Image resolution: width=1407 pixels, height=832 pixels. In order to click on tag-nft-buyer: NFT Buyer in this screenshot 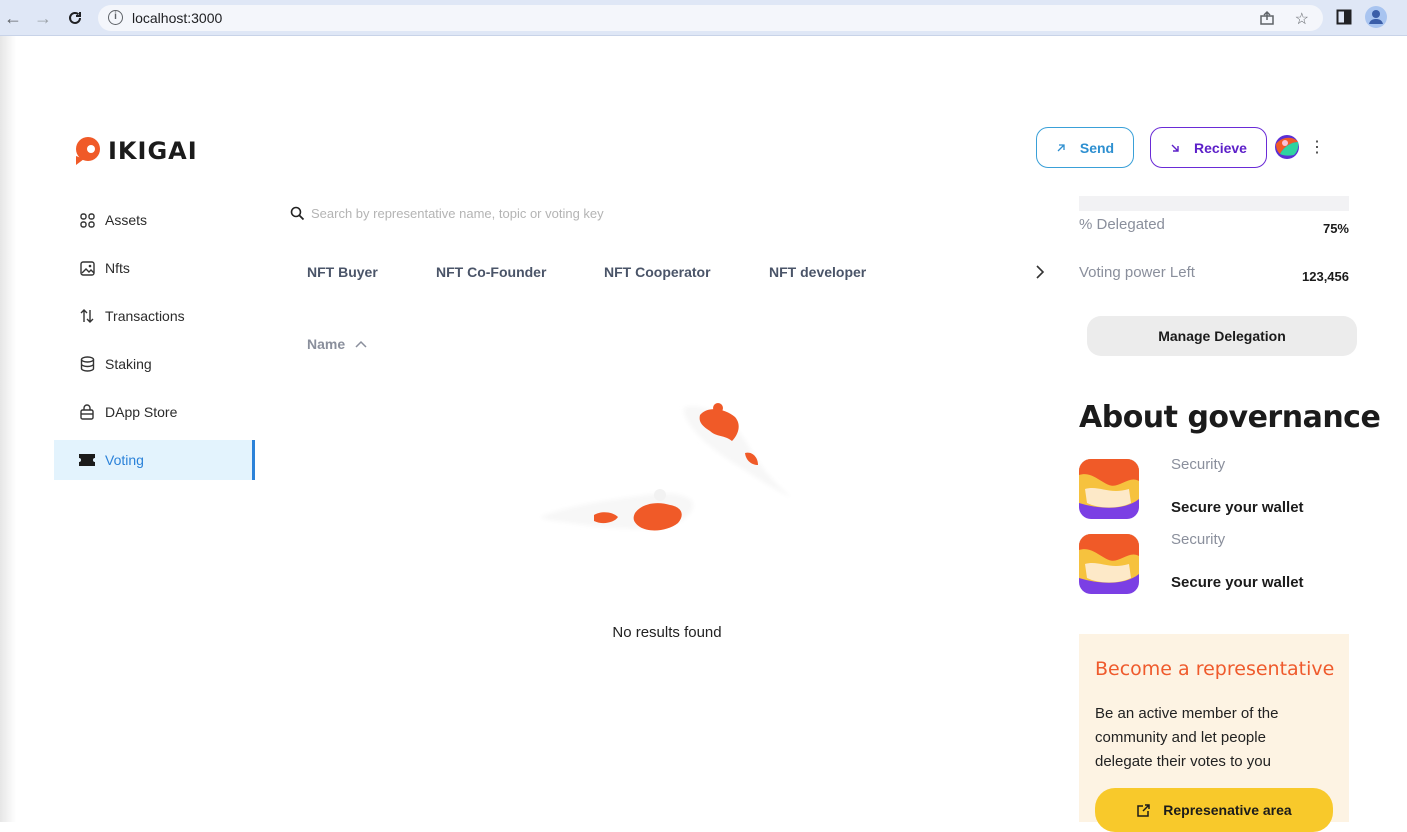, I will do `click(342, 272)`.